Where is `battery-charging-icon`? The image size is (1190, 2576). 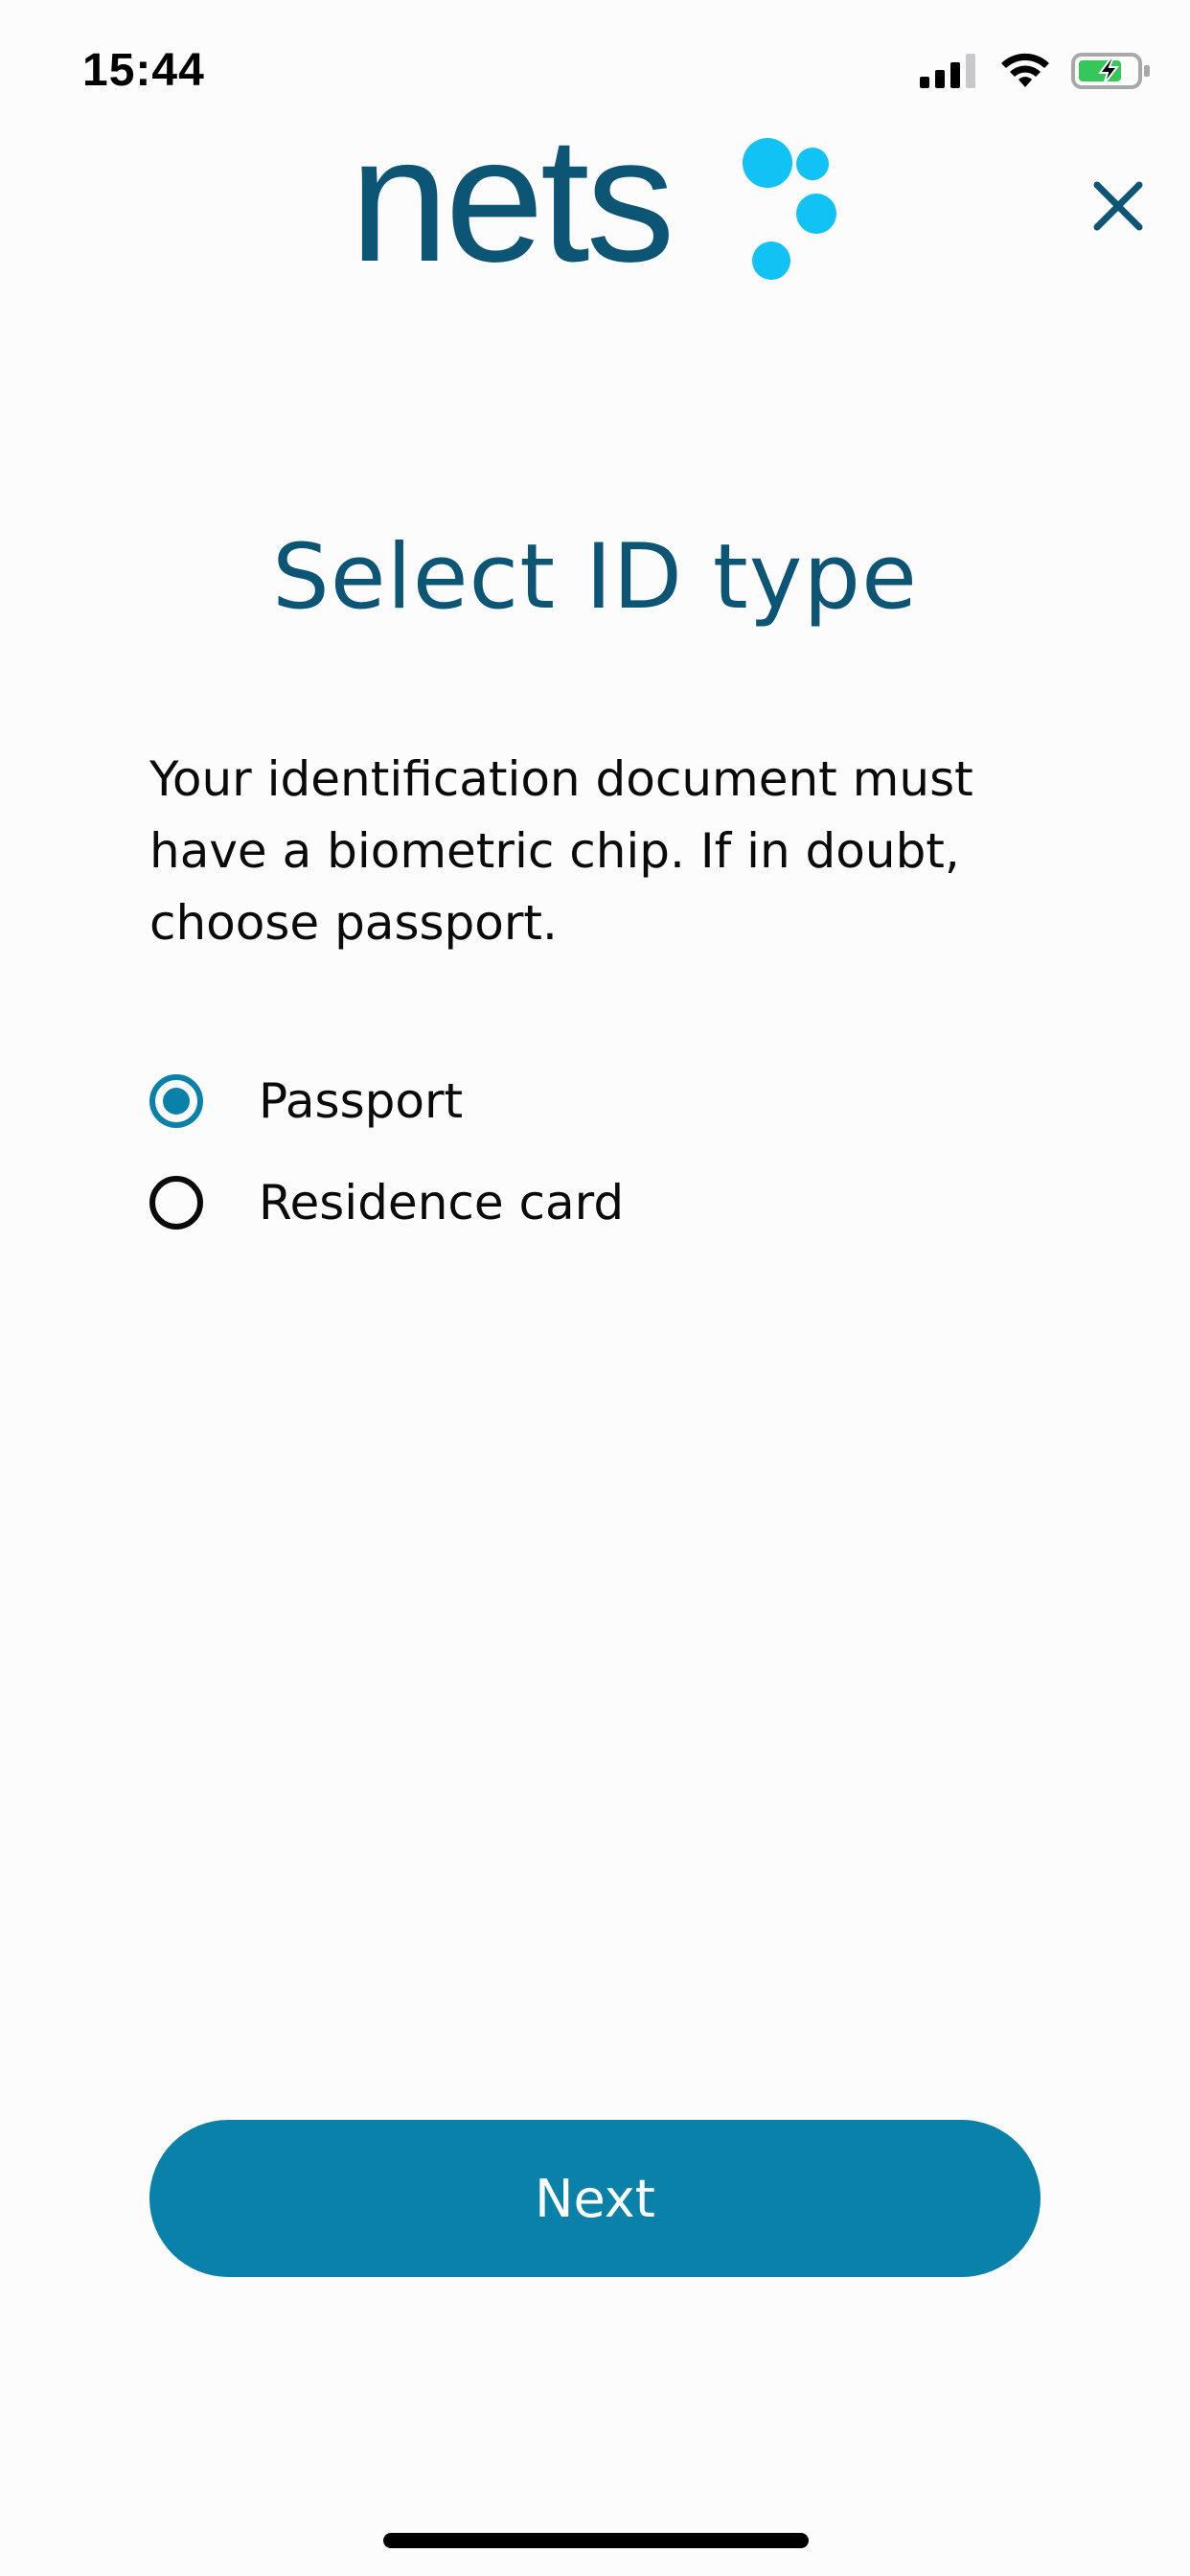 battery-charging-icon is located at coordinates (1110, 71).